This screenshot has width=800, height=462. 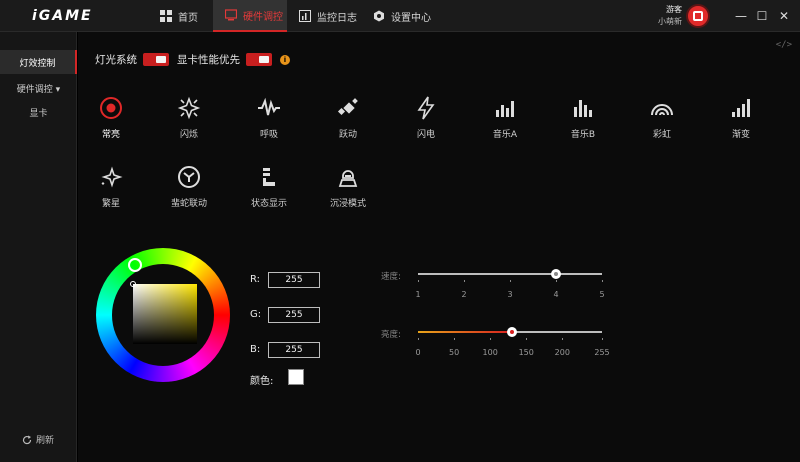 I want to click on steady-icon, so click(x=111, y=108).